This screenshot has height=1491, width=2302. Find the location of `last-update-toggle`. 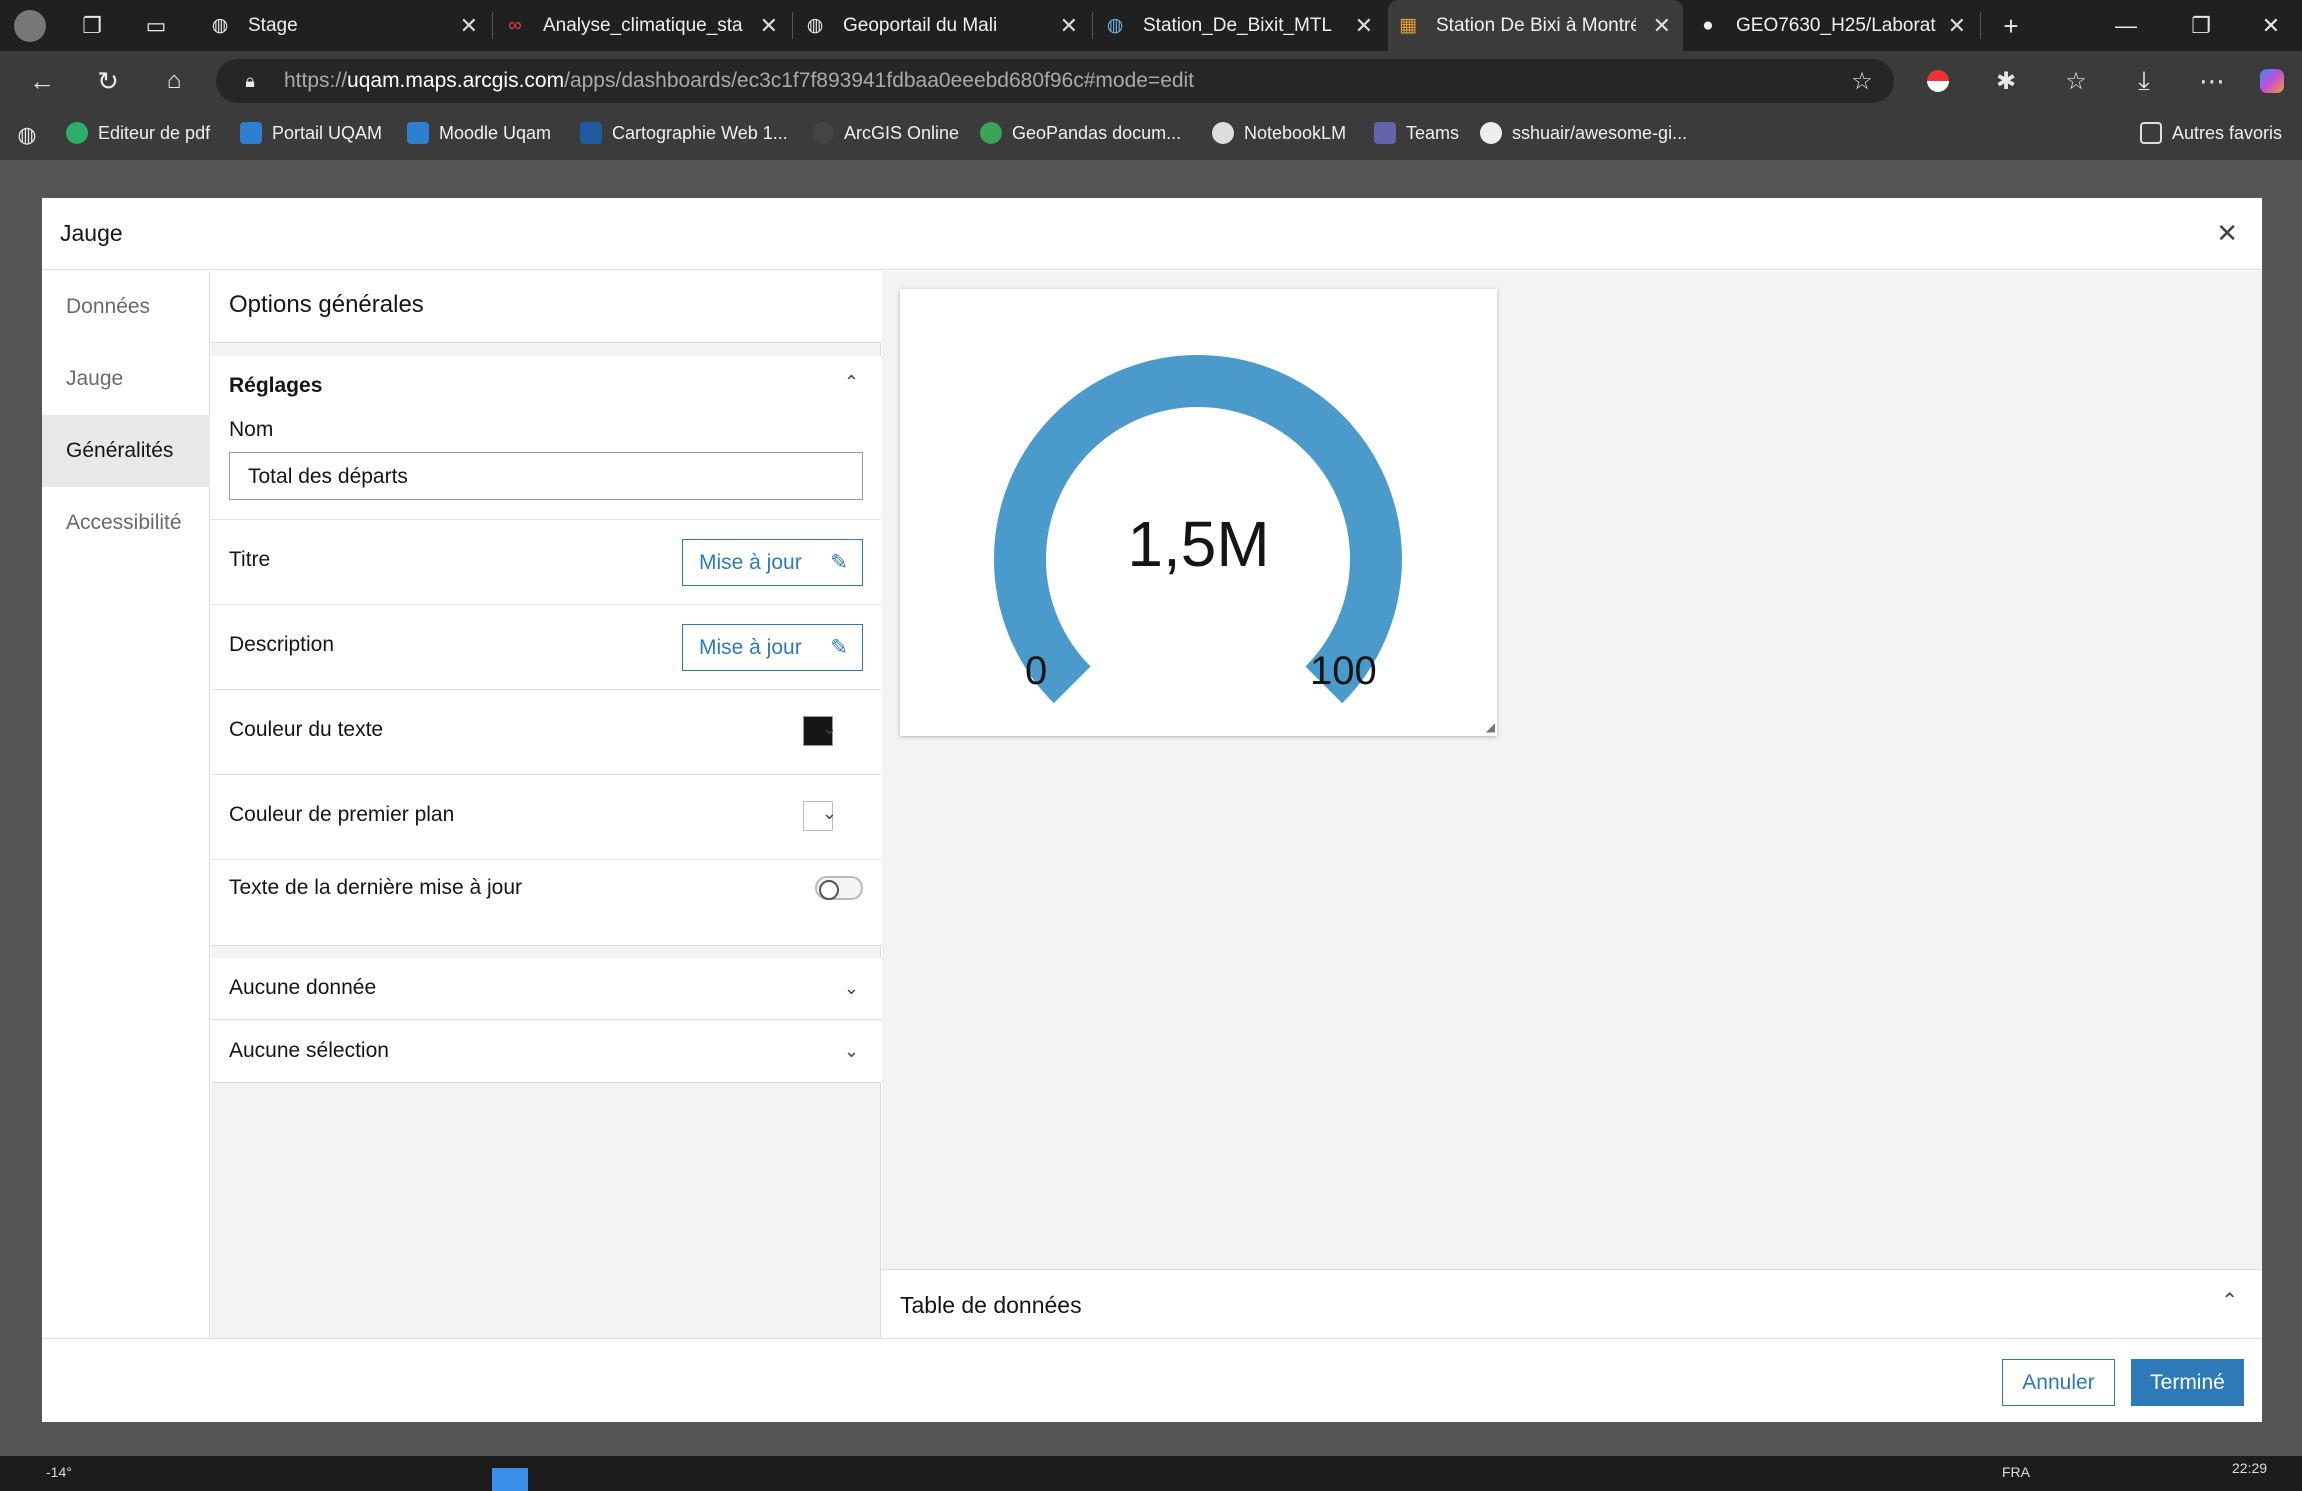

last-update-toggle is located at coordinates (839, 888).